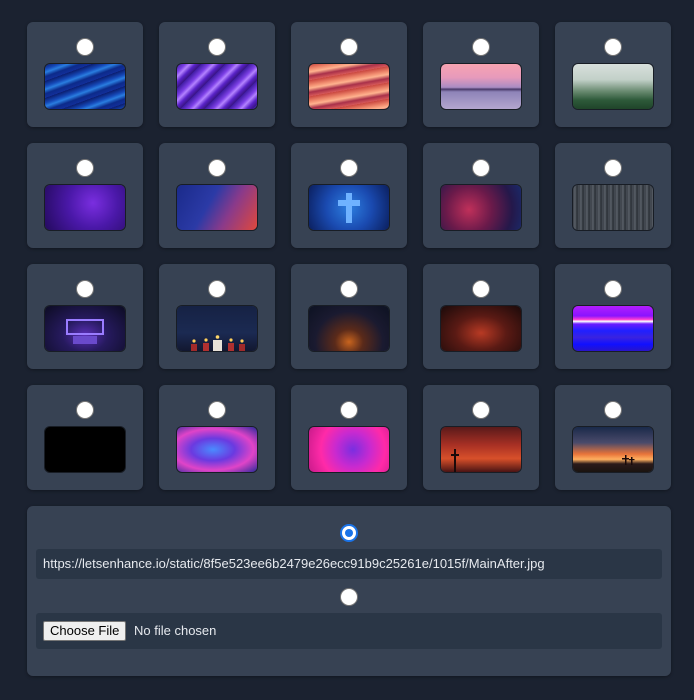 The image size is (694, 700). What do you see at coordinates (218, 343) in the screenshot?
I see `candles-icon` at bounding box center [218, 343].